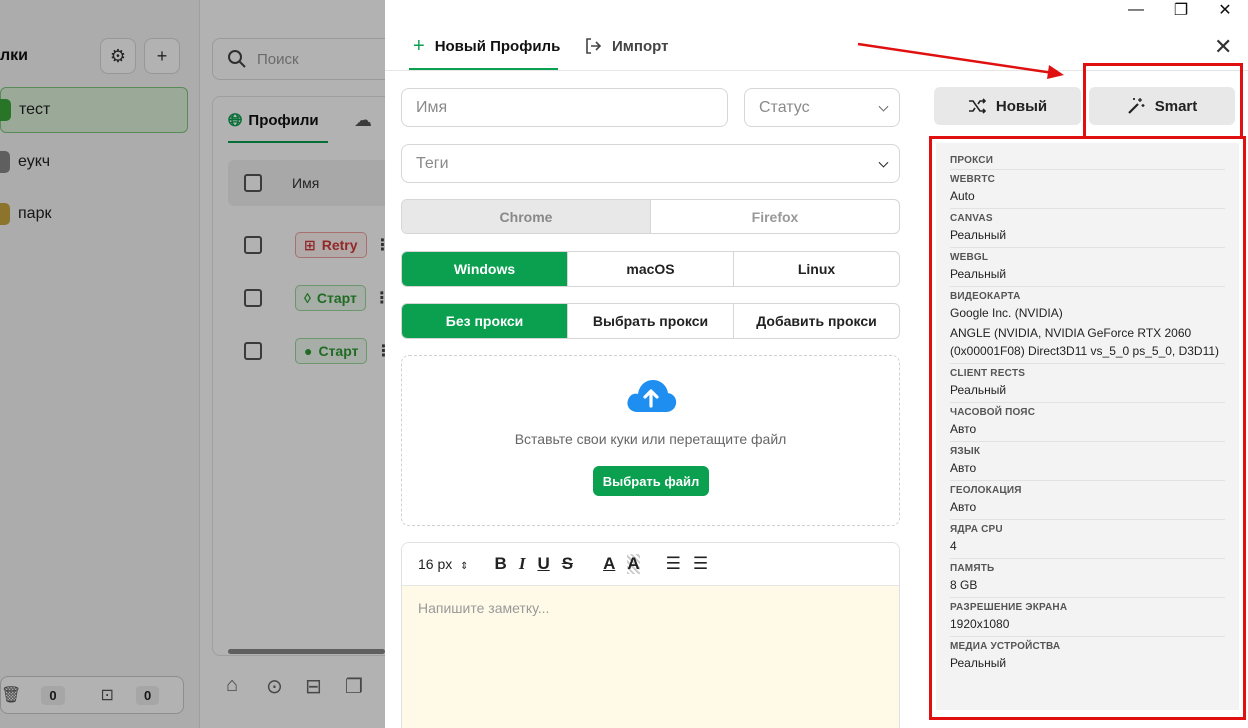  What do you see at coordinates (969, 257) in the screenshot?
I see `spec-label: WEBGL` at bounding box center [969, 257].